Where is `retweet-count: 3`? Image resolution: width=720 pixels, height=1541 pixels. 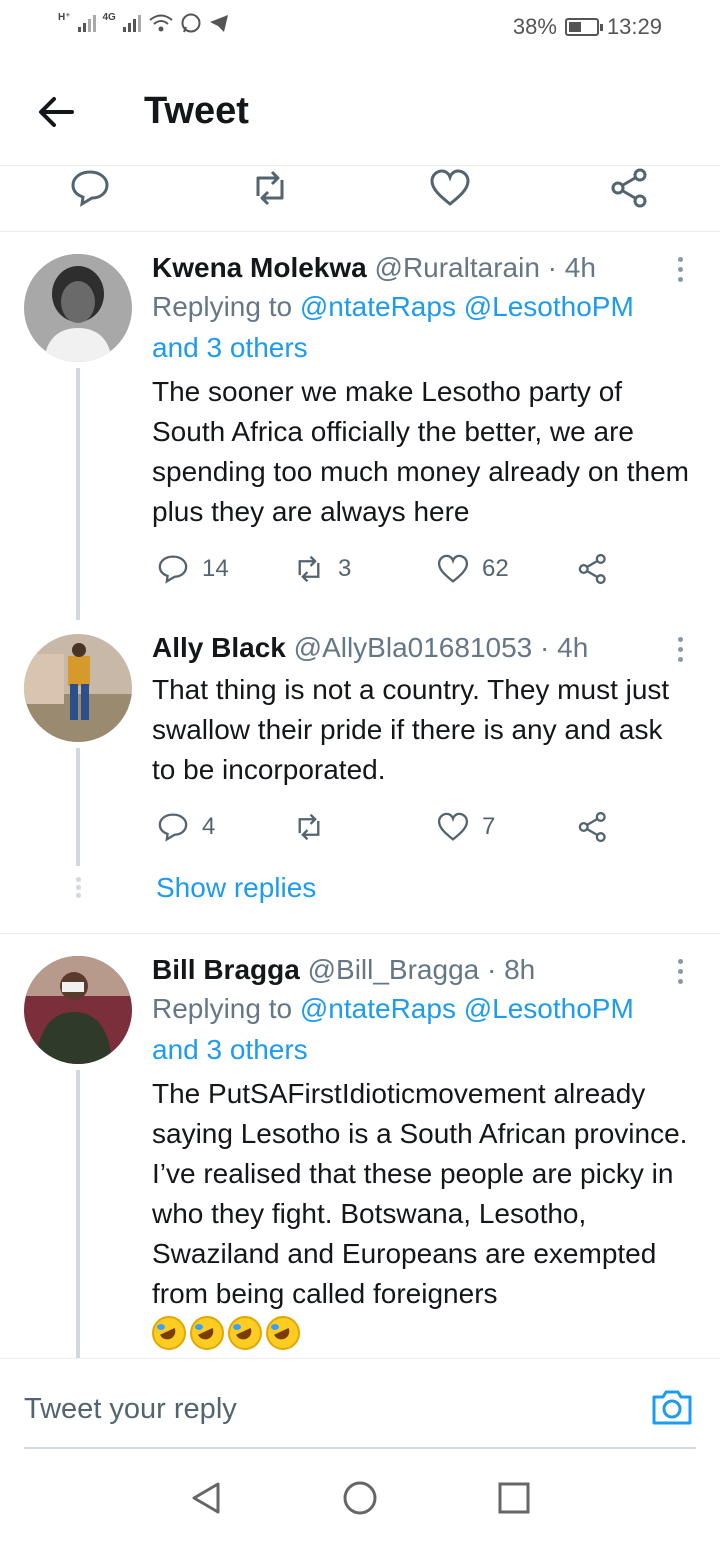 retweet-count: 3 is located at coordinates (345, 568).